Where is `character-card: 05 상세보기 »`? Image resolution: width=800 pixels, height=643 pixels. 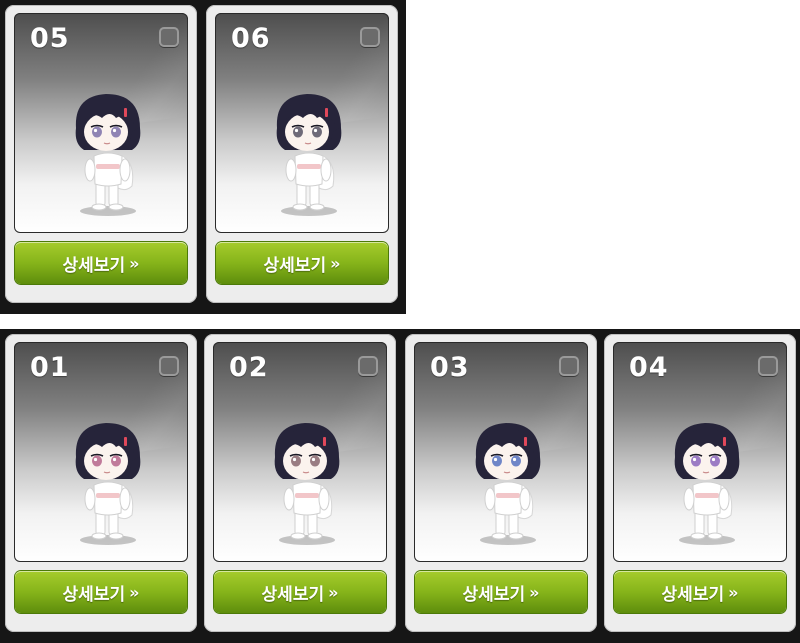 character-card: 05 상세보기 » is located at coordinates (101, 154).